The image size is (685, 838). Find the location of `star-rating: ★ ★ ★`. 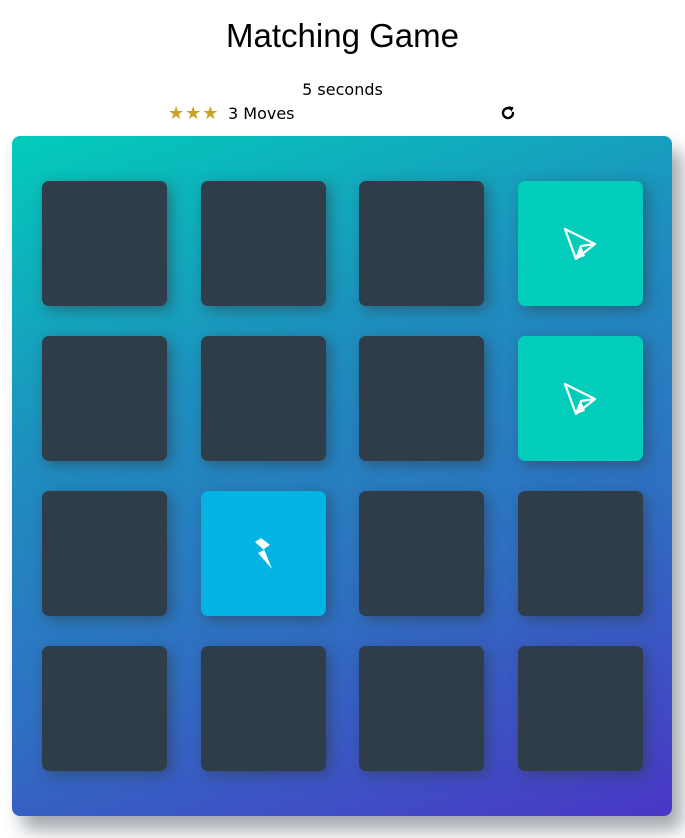

star-rating: ★ ★ ★ is located at coordinates (193, 113).